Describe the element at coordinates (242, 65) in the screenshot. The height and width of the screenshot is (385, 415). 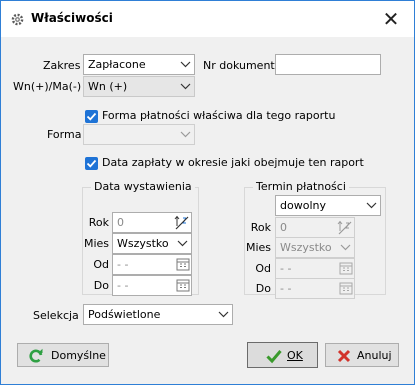
I see `nr-dokumentu-label: Nr dokumentu` at that location.